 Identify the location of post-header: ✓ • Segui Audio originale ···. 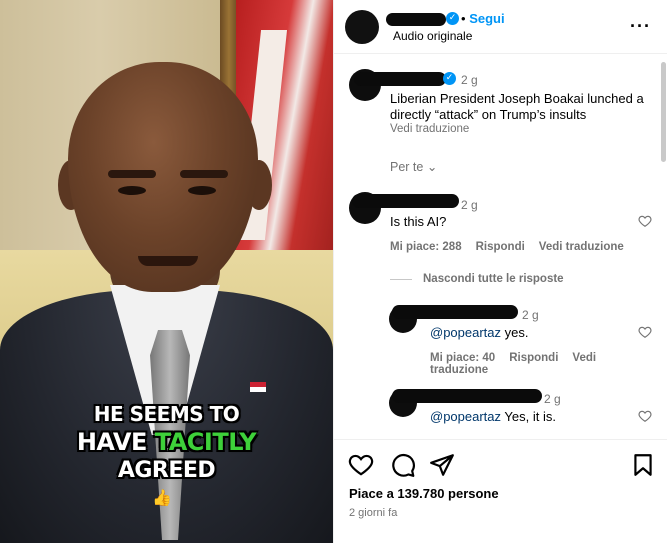
(500, 27).